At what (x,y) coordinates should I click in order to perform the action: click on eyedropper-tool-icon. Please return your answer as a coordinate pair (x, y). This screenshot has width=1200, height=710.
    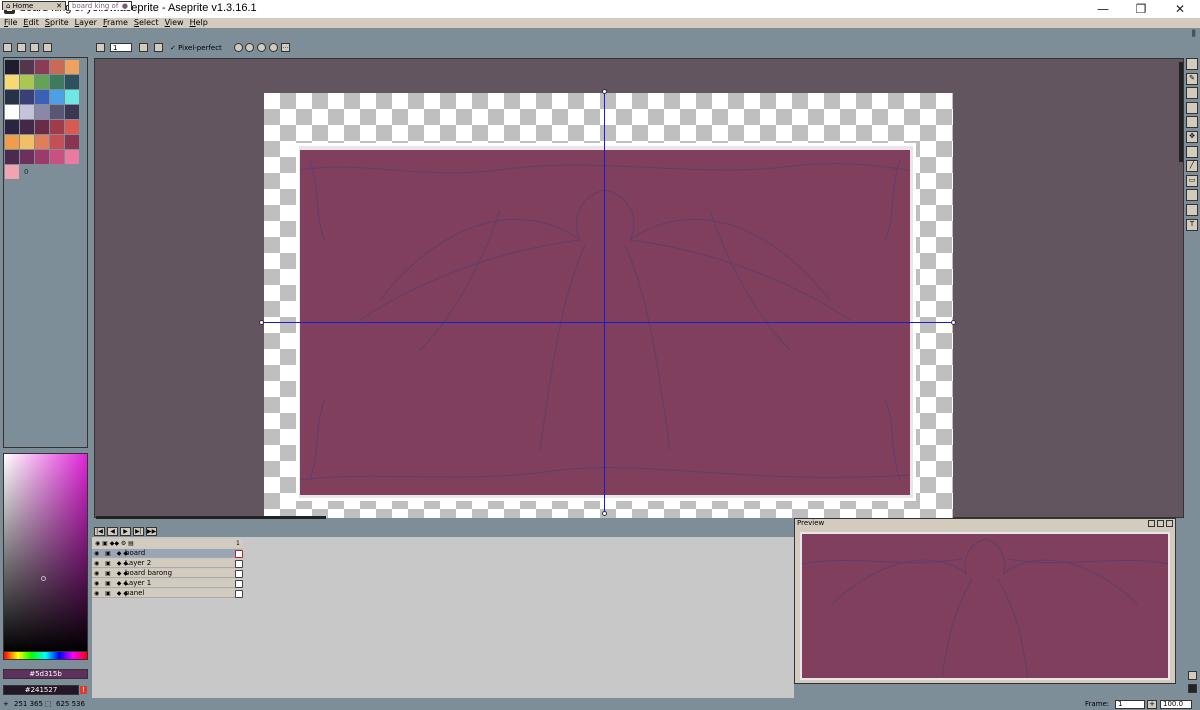
    Looking at the image, I should click on (1192, 107).